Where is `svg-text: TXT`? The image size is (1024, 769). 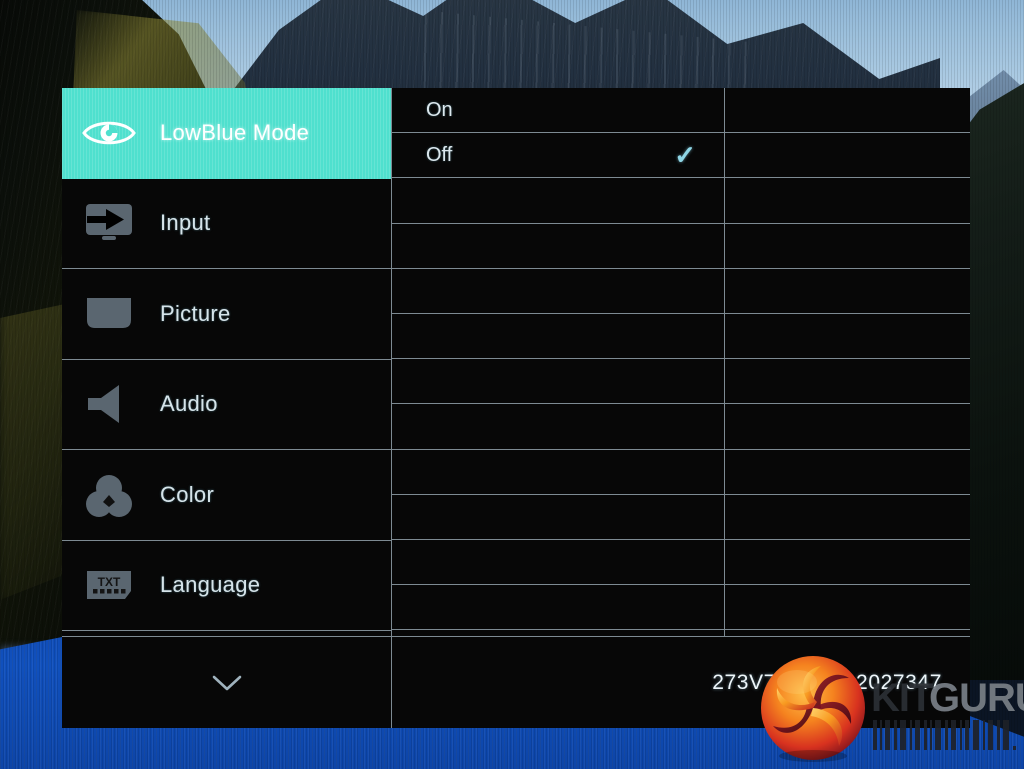 svg-text: TXT is located at coordinates (109, 582).